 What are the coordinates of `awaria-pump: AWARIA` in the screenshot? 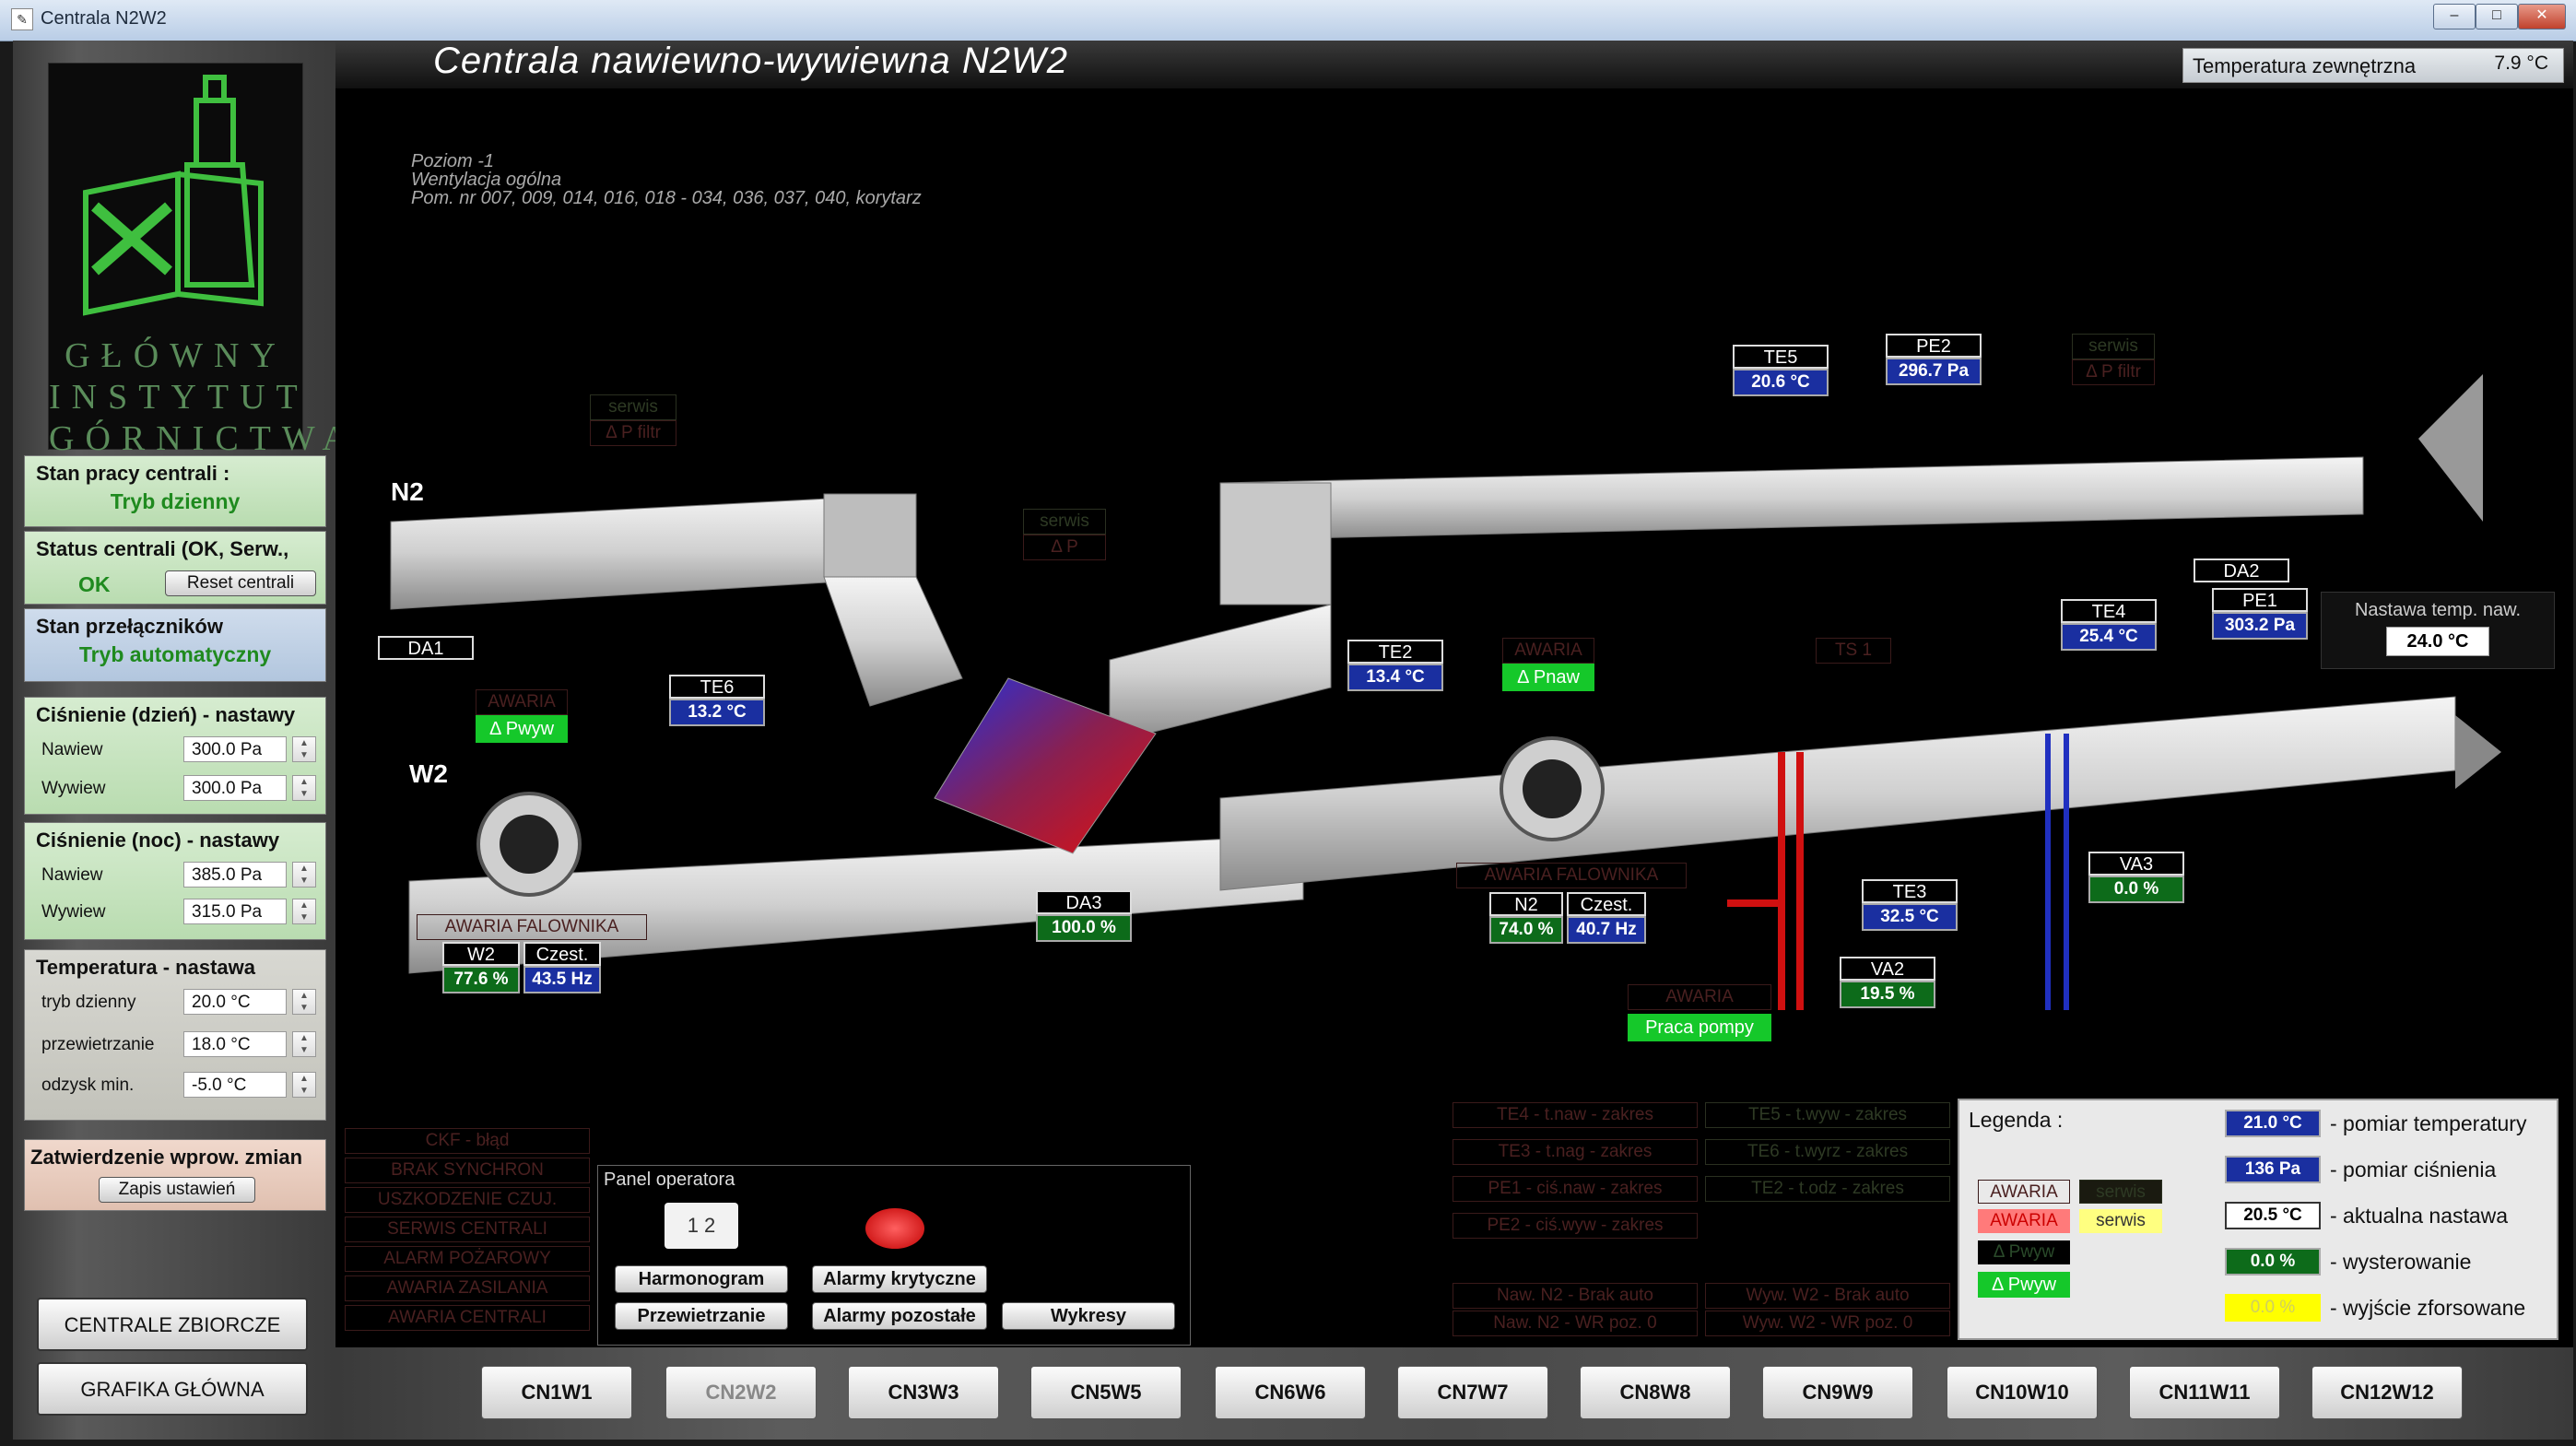 It's located at (1699, 997).